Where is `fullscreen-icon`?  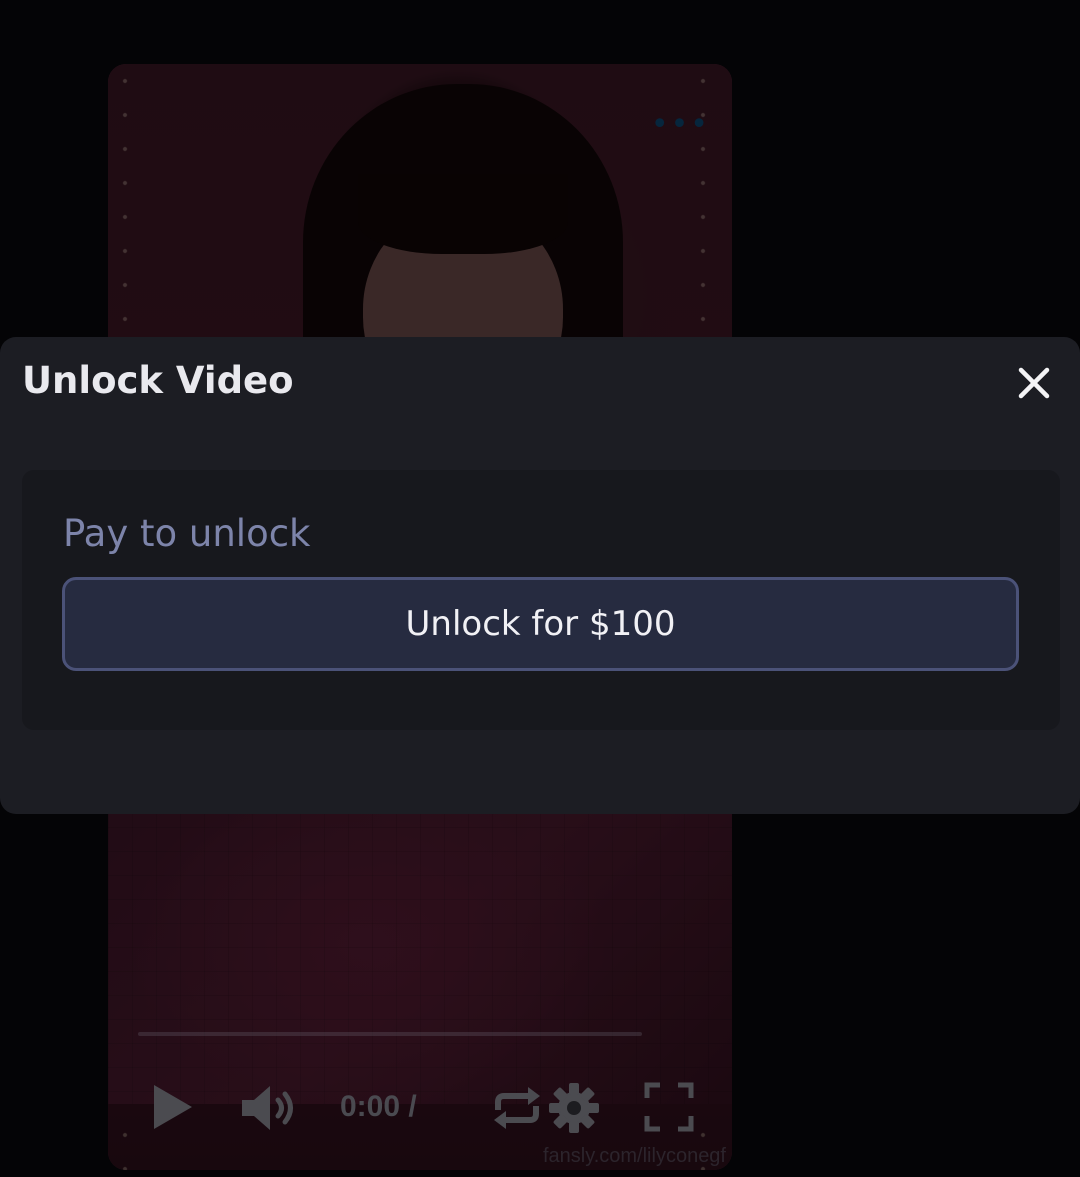
fullscreen-icon is located at coordinates (669, 1107).